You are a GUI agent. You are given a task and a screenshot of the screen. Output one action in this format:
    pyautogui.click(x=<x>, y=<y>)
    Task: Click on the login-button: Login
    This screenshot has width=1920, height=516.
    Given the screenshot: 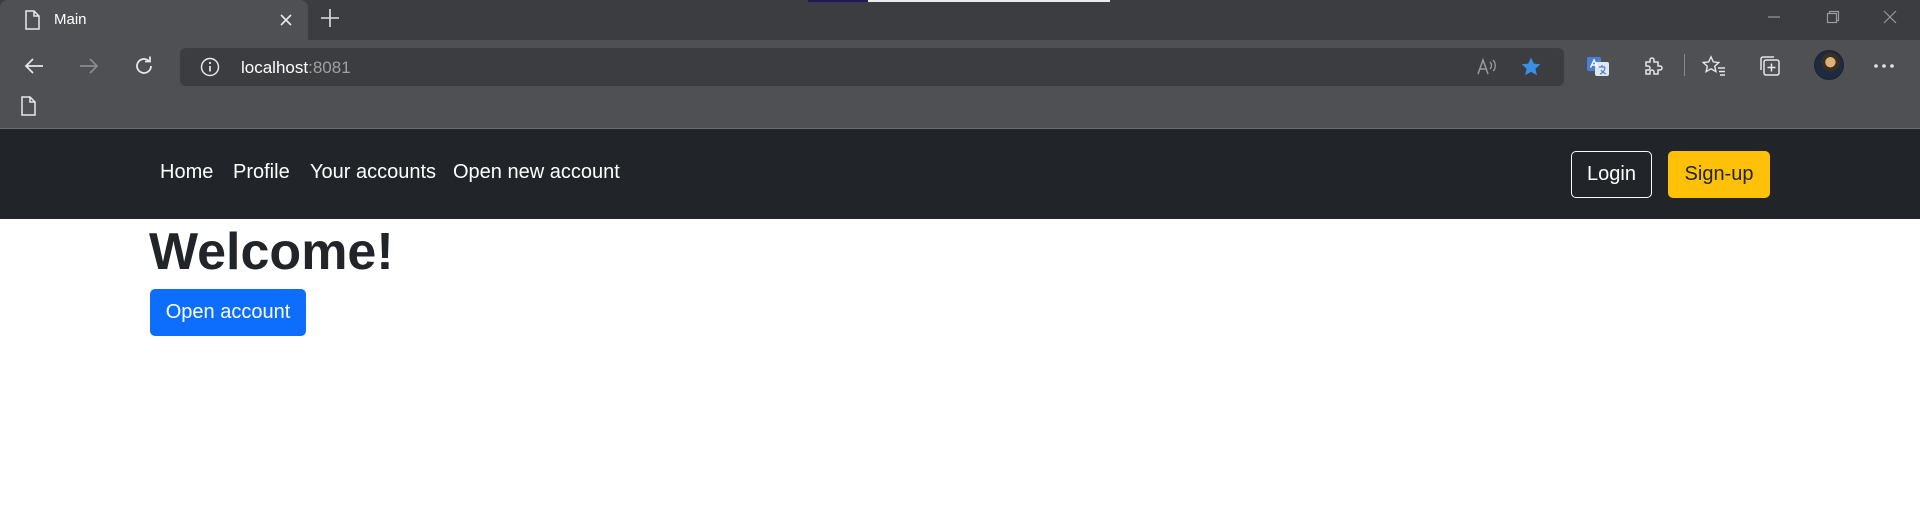 What is the action you would take?
    pyautogui.click(x=1611, y=174)
    